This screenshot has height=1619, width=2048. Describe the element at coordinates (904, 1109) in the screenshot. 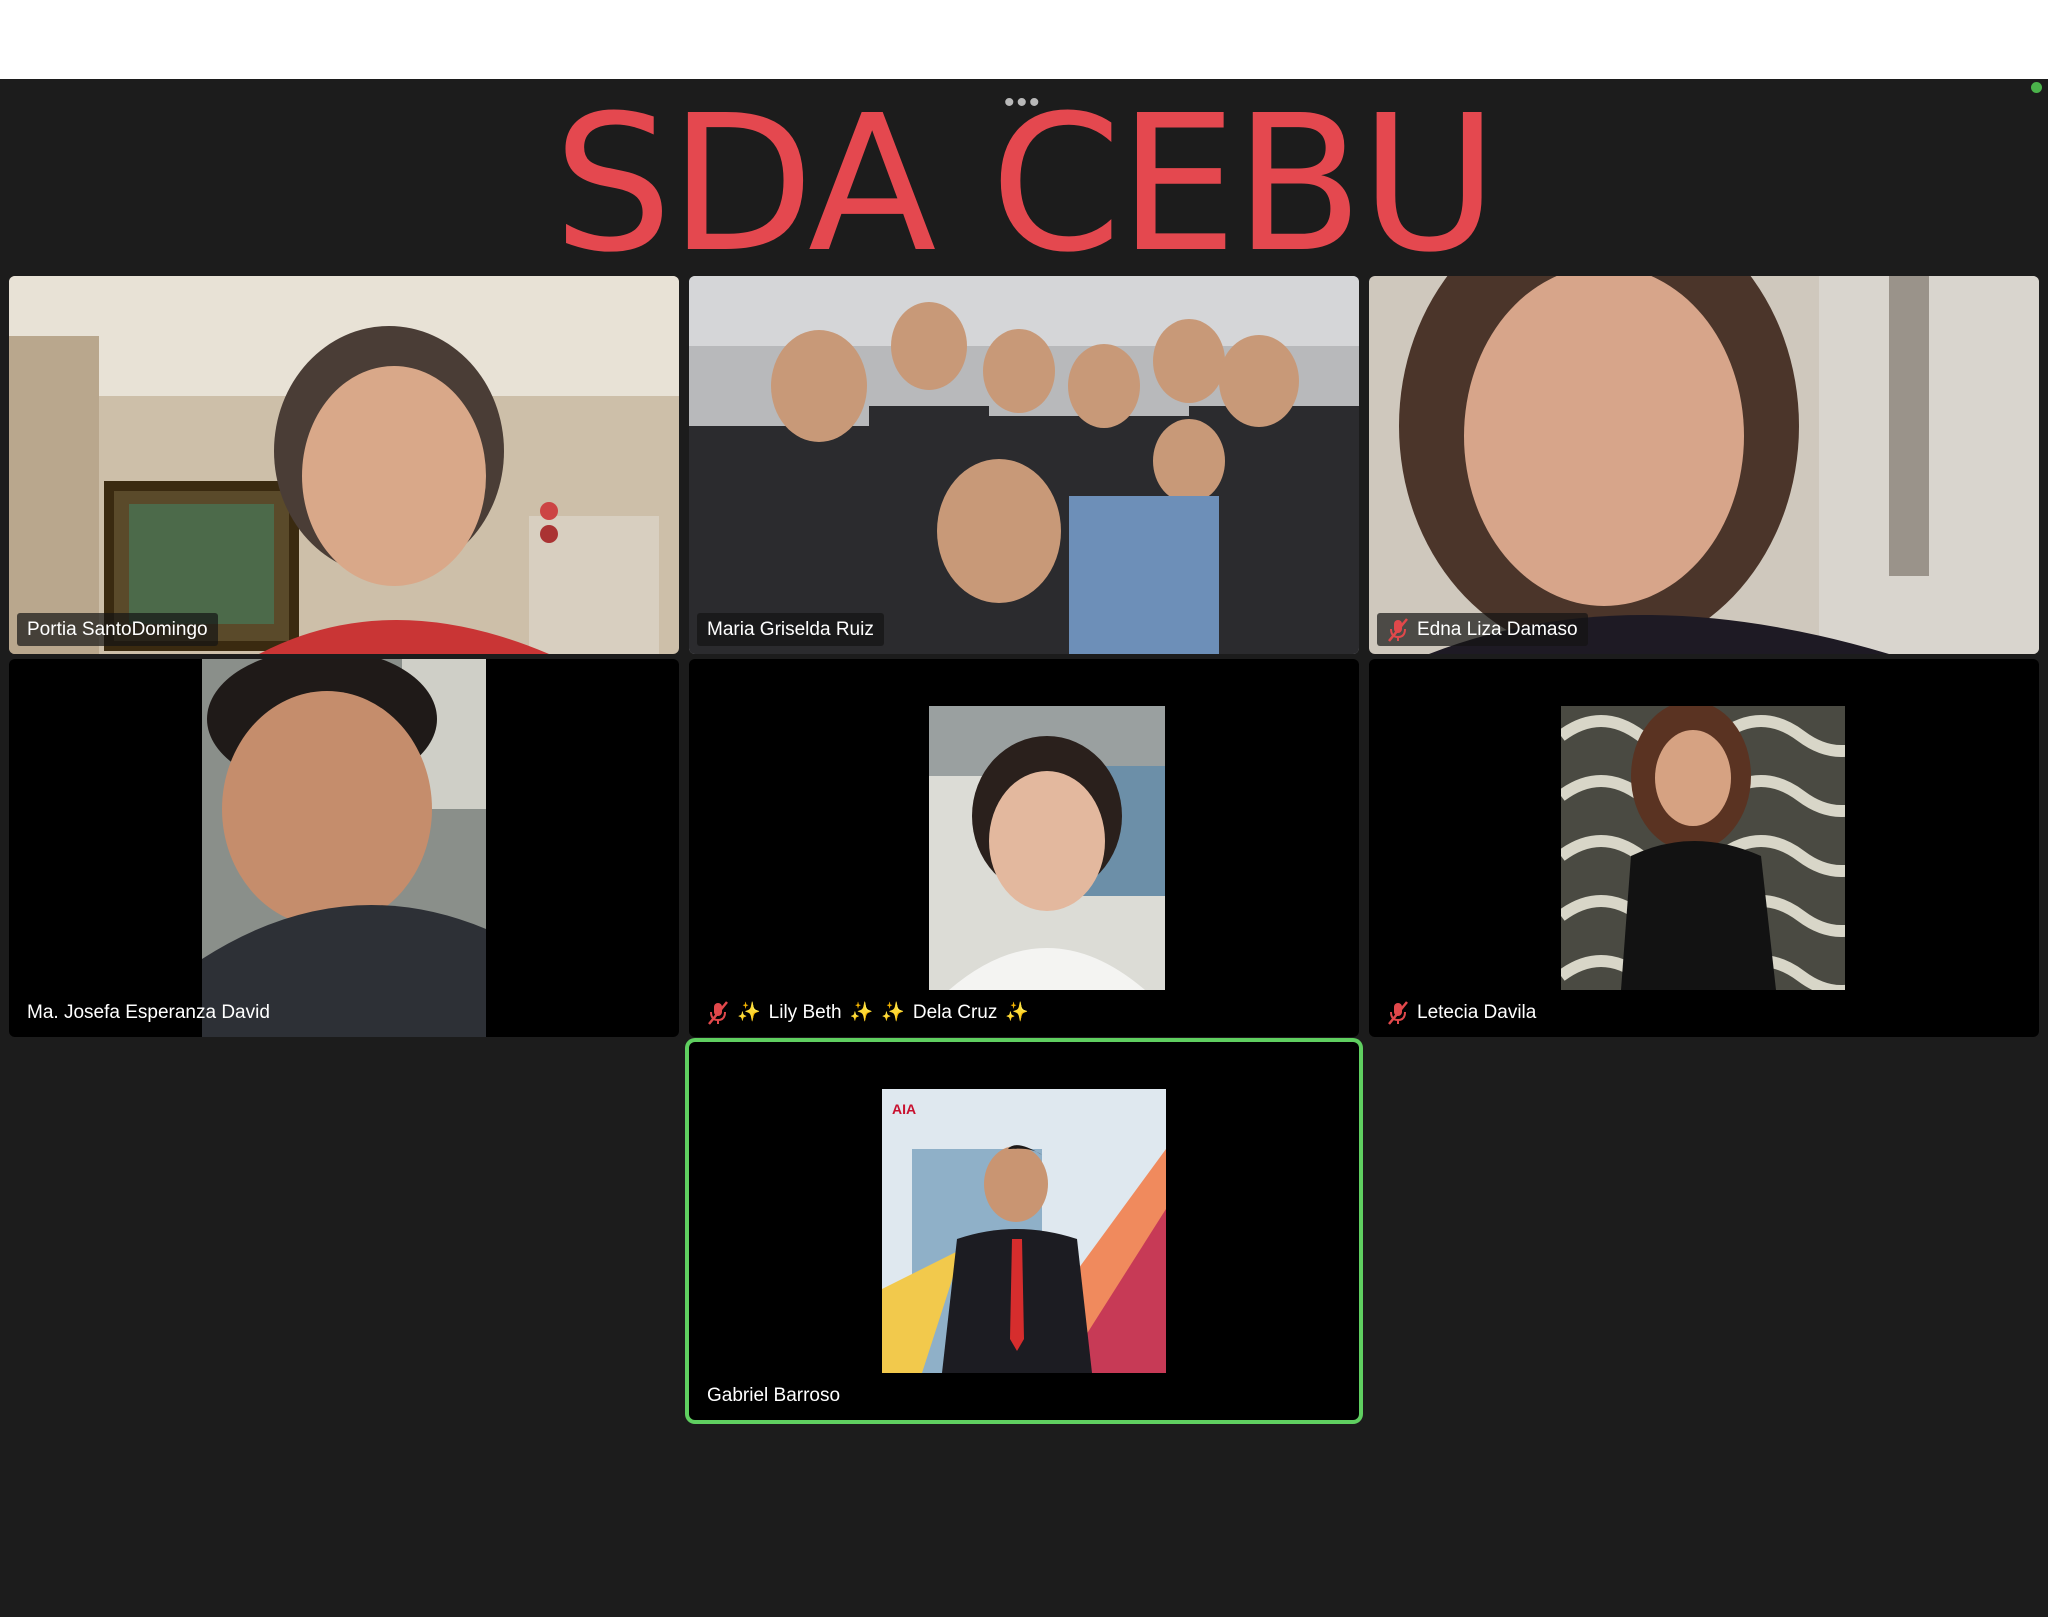

I see `svg-text: AIA` at that location.